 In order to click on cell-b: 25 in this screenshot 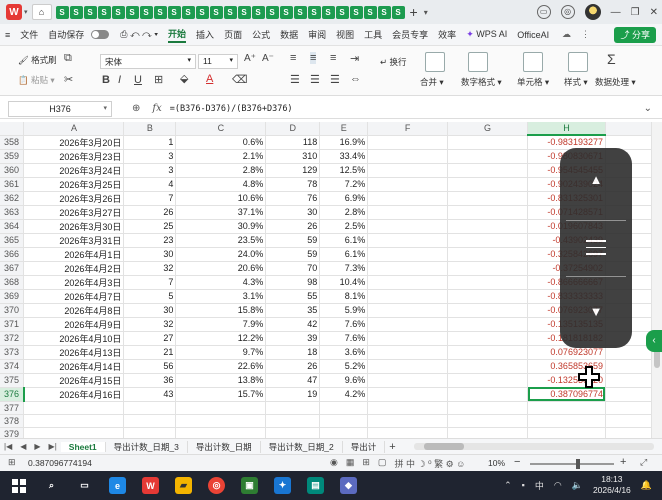, I will do `click(150, 226)`.